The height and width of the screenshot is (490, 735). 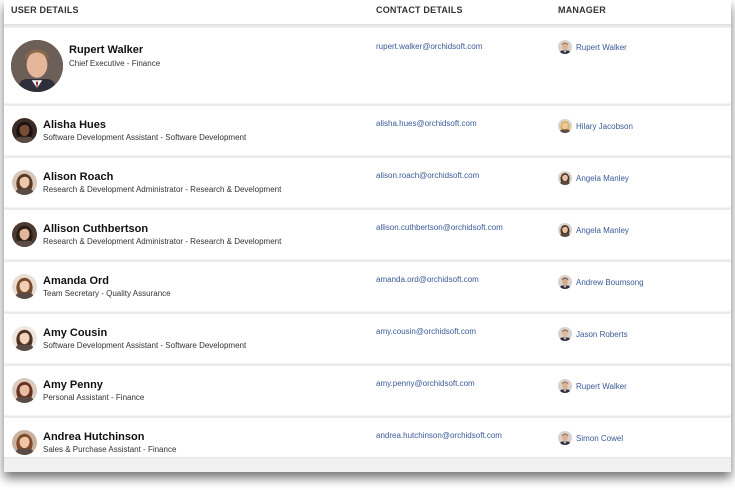 What do you see at coordinates (604, 126) in the screenshot?
I see `manager-name: Hilary Jacobson` at bounding box center [604, 126].